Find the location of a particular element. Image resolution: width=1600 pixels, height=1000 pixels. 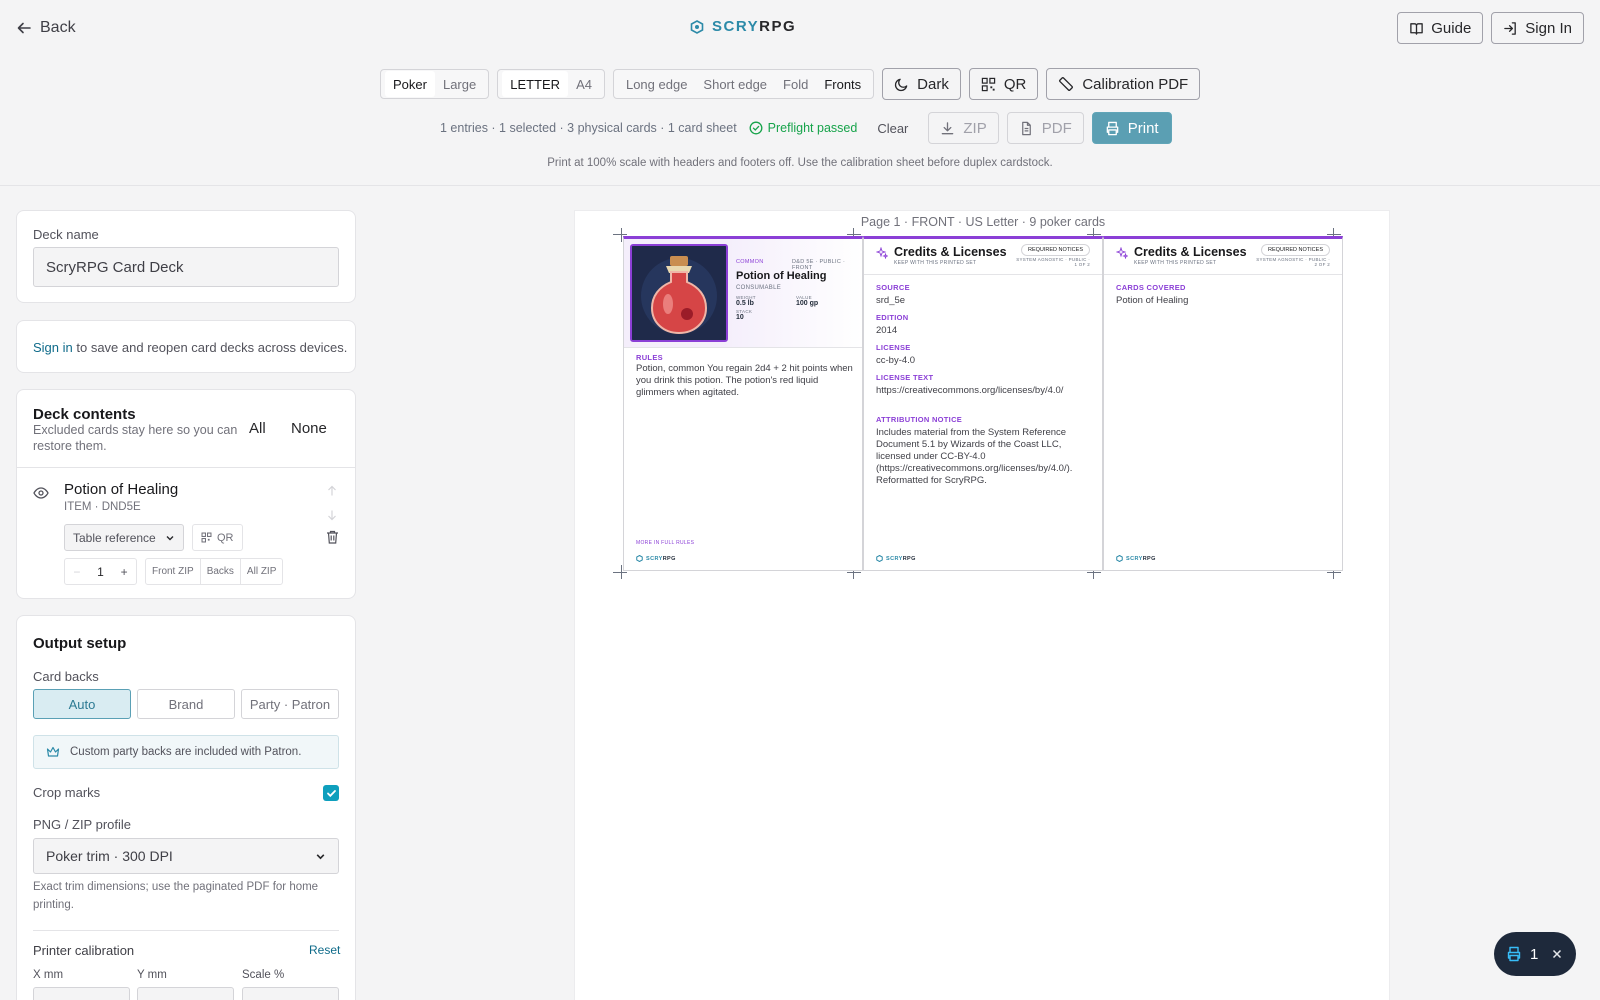

duplex-toggle: Long edge Short edge Fold Fronts is located at coordinates (743, 84).